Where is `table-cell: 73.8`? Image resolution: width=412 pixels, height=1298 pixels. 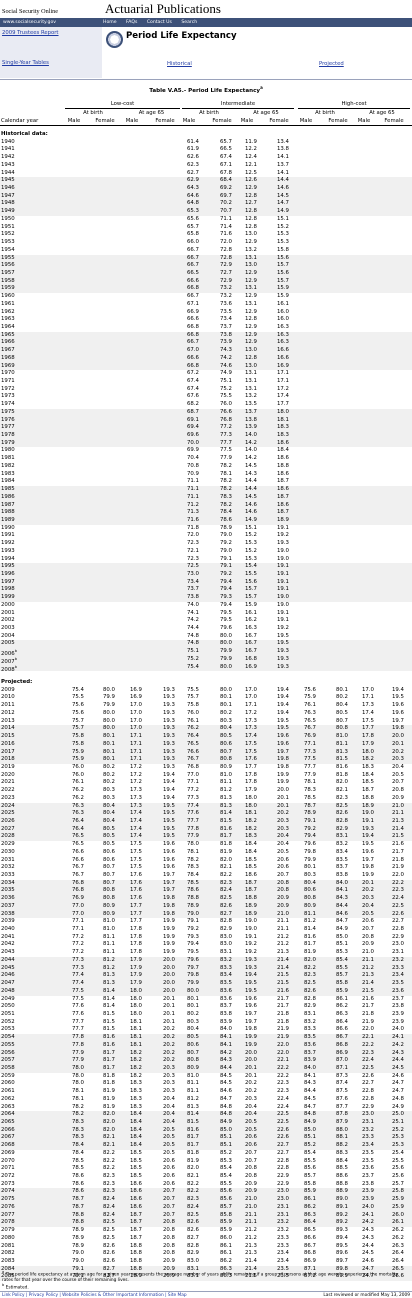
table-cell: 73.8 is located at coordinates (225, 334).